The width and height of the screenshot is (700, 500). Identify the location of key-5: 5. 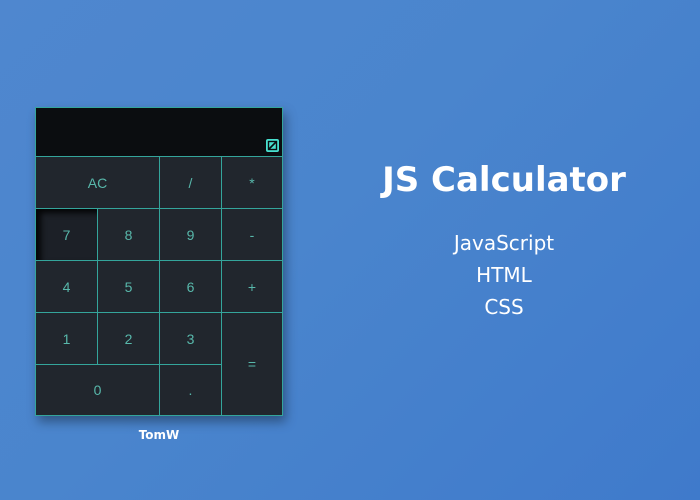
(129, 287).